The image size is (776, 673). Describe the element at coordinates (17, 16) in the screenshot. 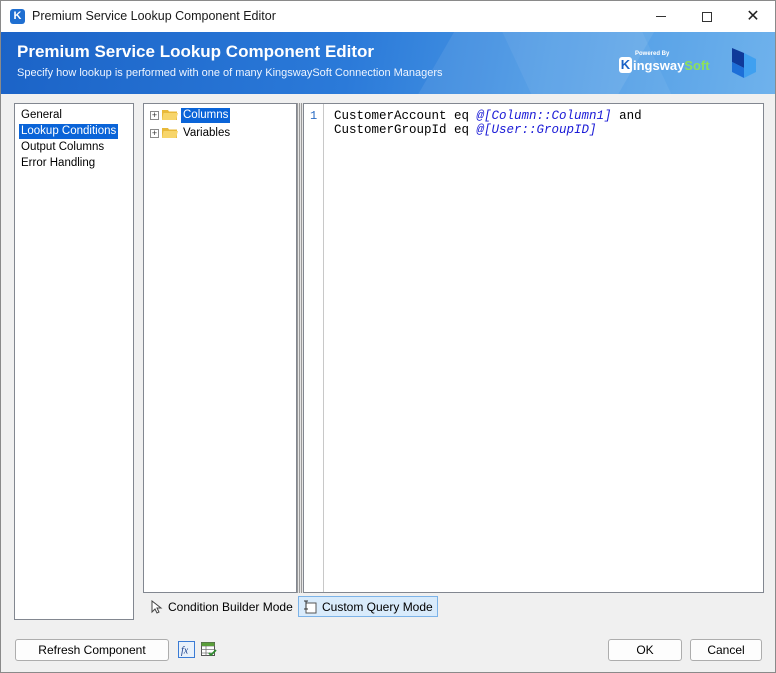

I see `kingswaysoft-app-icon: K` at that location.